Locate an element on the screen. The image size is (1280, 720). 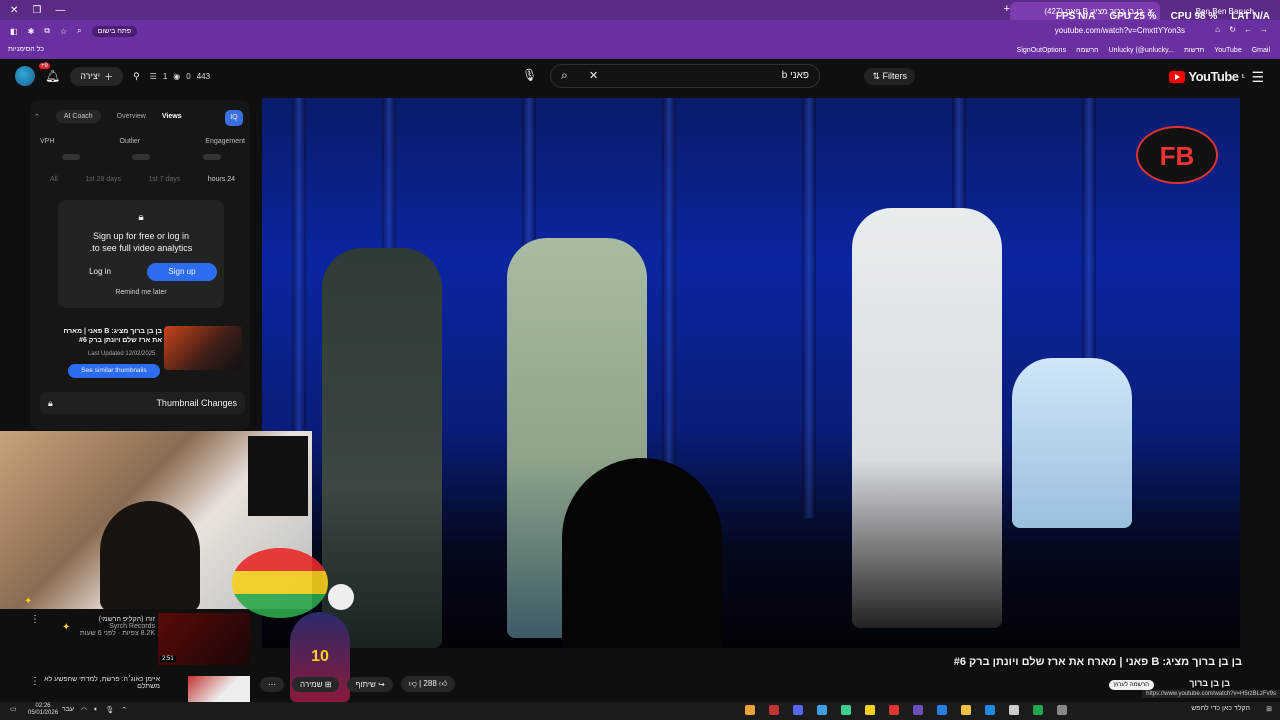
range-all: All is located at coordinates (54, 179).